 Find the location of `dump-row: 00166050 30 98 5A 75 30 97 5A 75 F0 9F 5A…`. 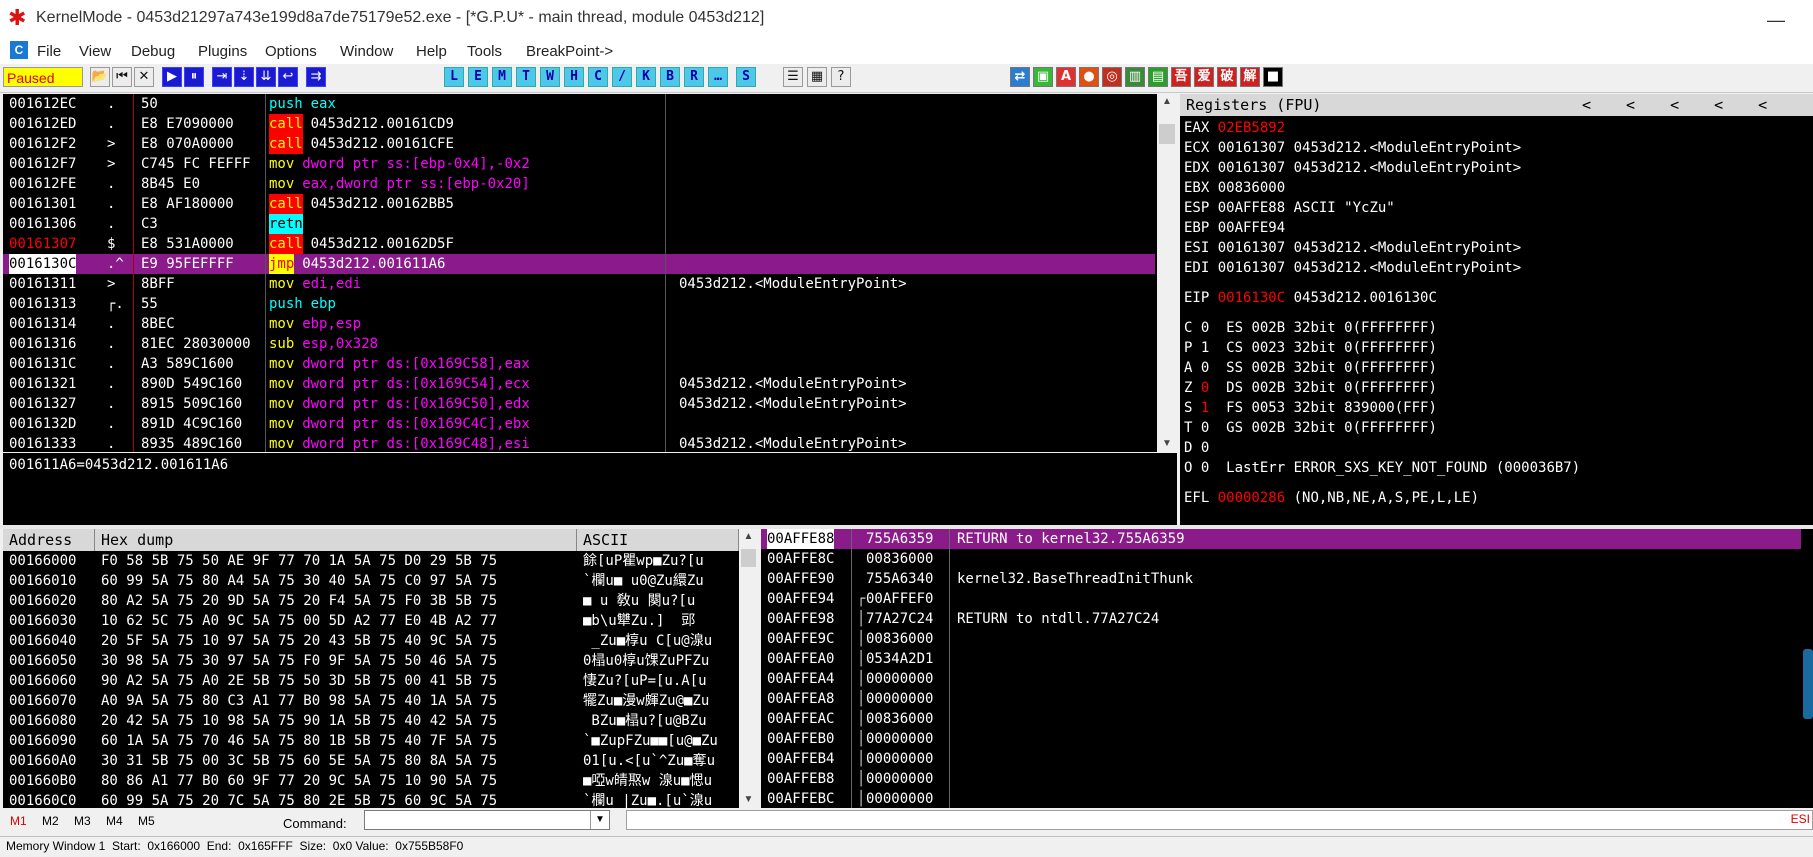

dump-row: 00166050 30 98 5A 75 30 97 5A 75 F0 9F 5A… is located at coordinates (371, 661).